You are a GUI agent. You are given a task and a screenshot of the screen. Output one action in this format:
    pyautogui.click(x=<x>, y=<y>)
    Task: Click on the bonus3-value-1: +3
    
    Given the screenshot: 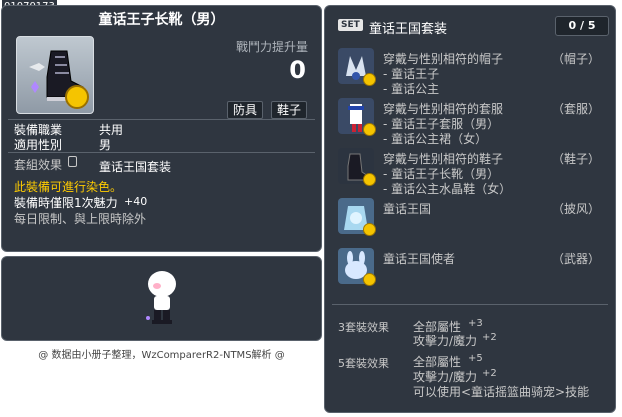 What is the action you would take?
    pyautogui.click(x=475, y=323)
    